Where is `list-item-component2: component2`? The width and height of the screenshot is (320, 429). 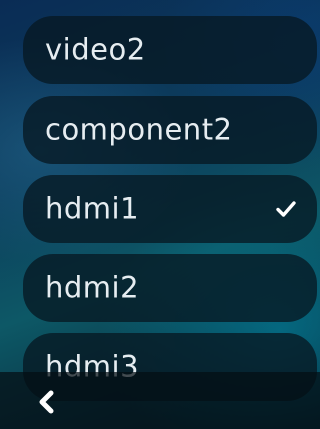
list-item-component2: component2 is located at coordinates (170, 130).